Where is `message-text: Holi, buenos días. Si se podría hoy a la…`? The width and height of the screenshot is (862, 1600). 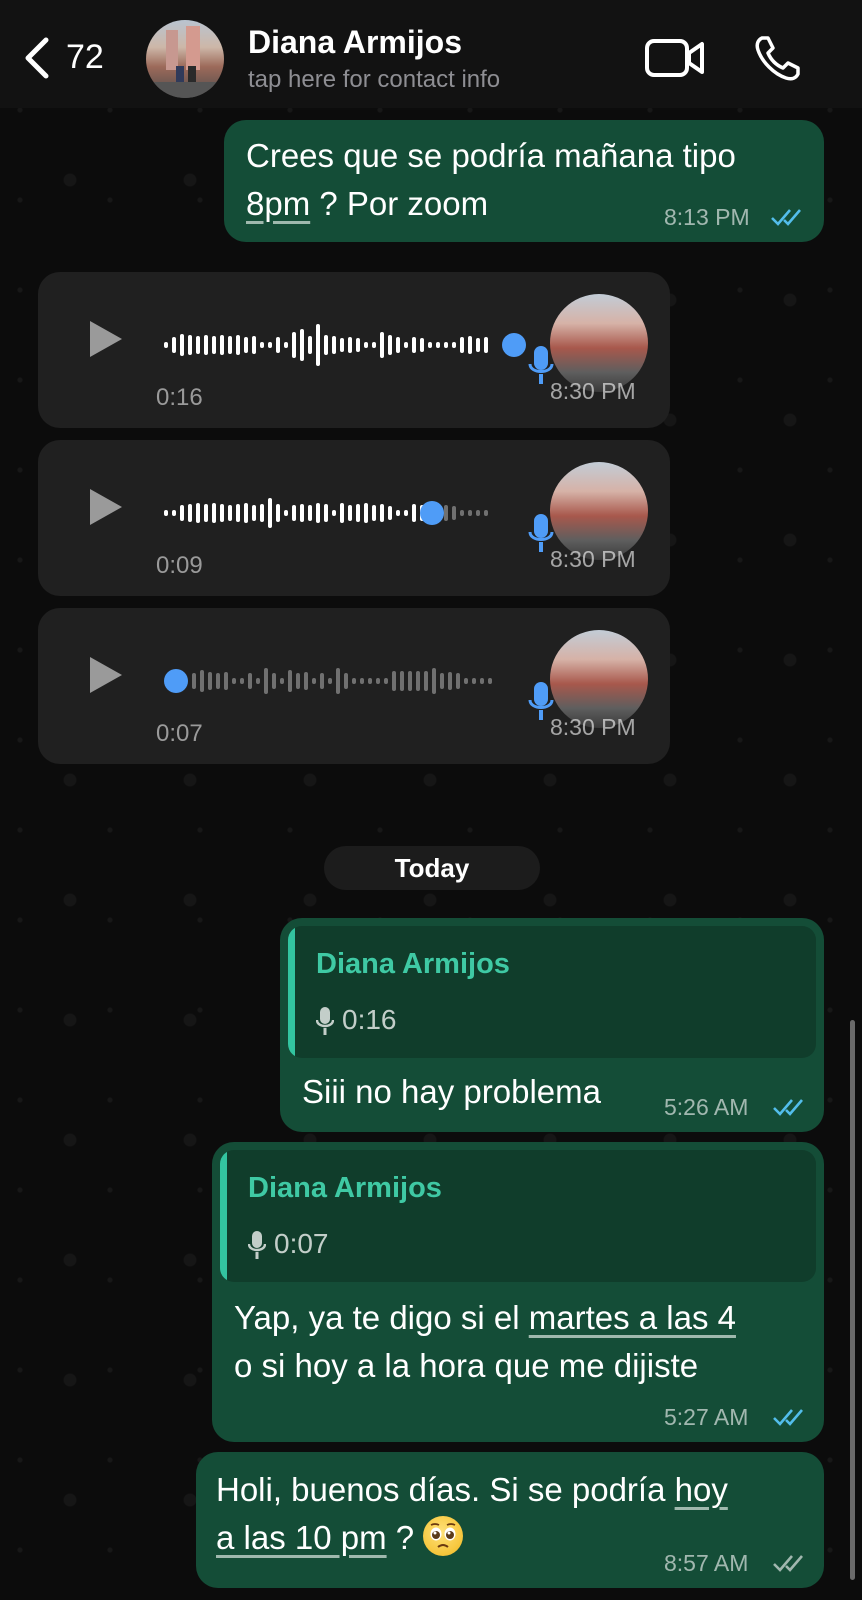
message-text: Holi, buenos días. Si se podría hoy a la… is located at coordinates (516, 1514).